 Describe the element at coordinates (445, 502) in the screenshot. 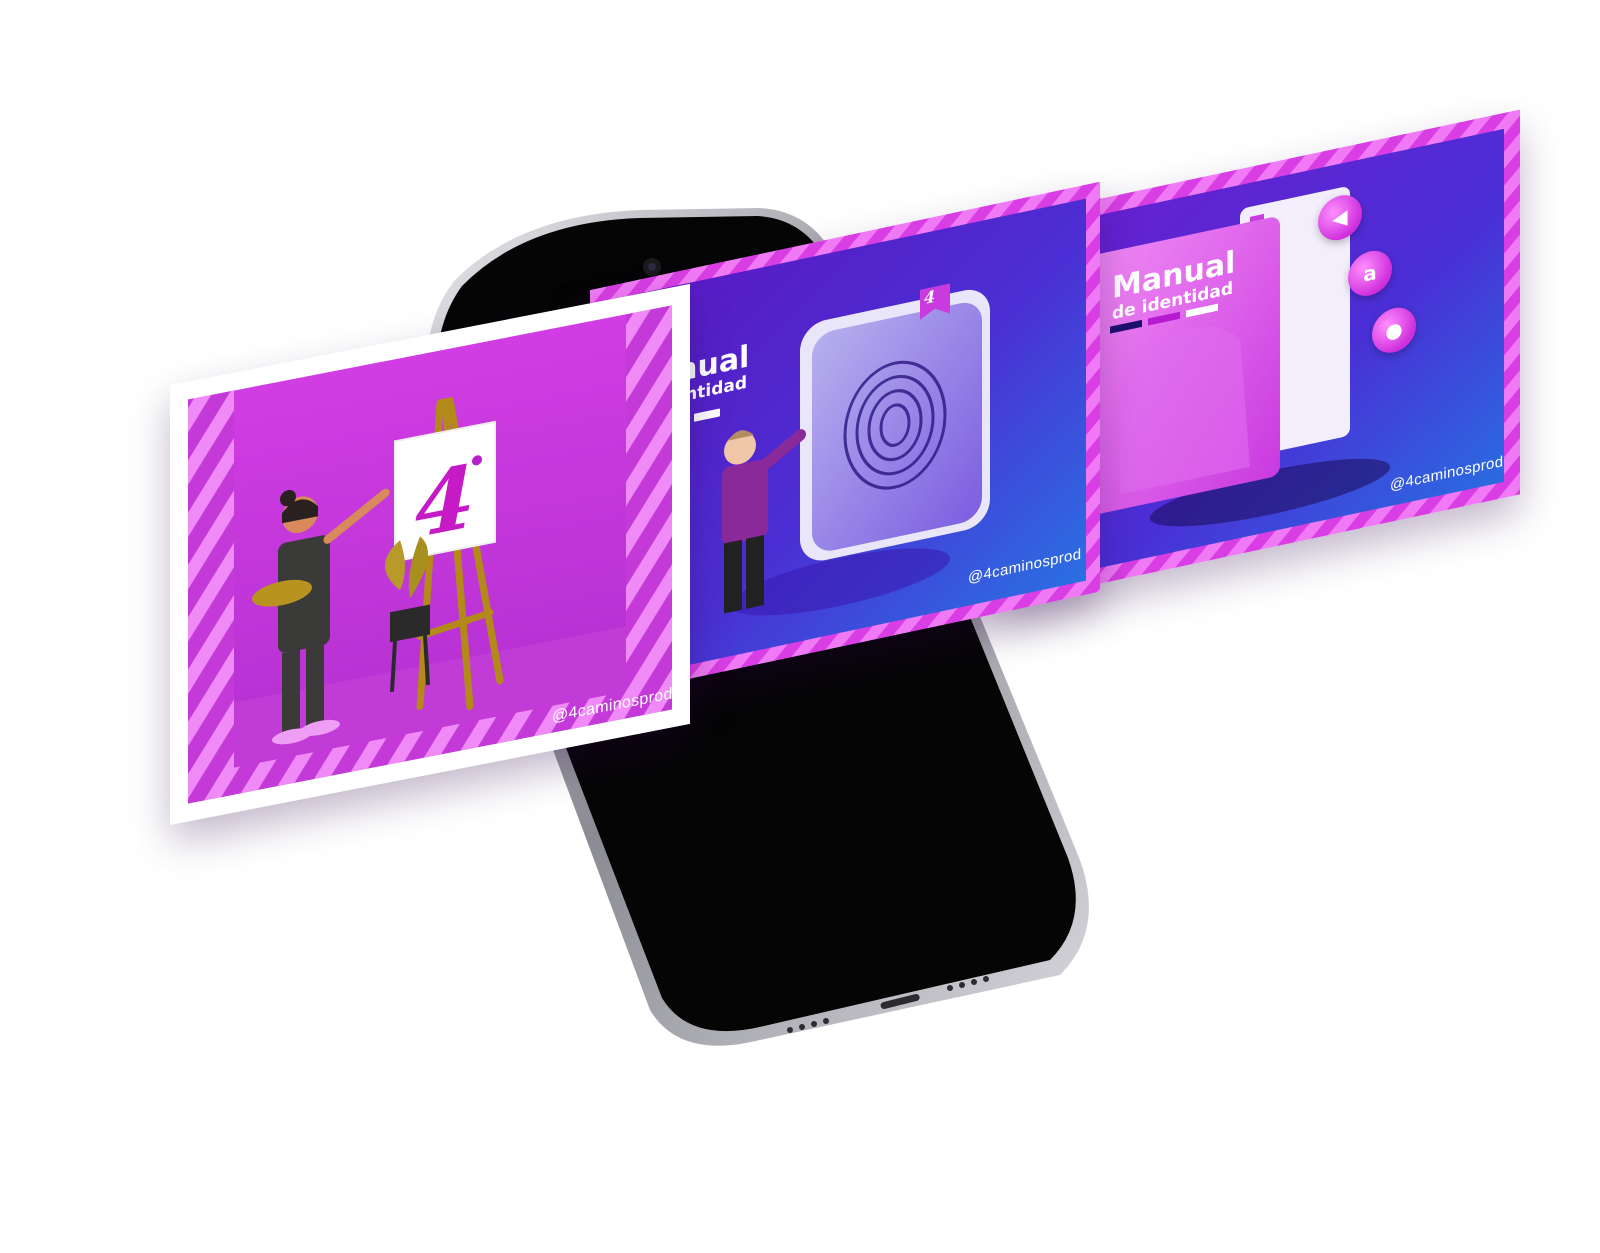

I see `easel-logo: 4` at that location.